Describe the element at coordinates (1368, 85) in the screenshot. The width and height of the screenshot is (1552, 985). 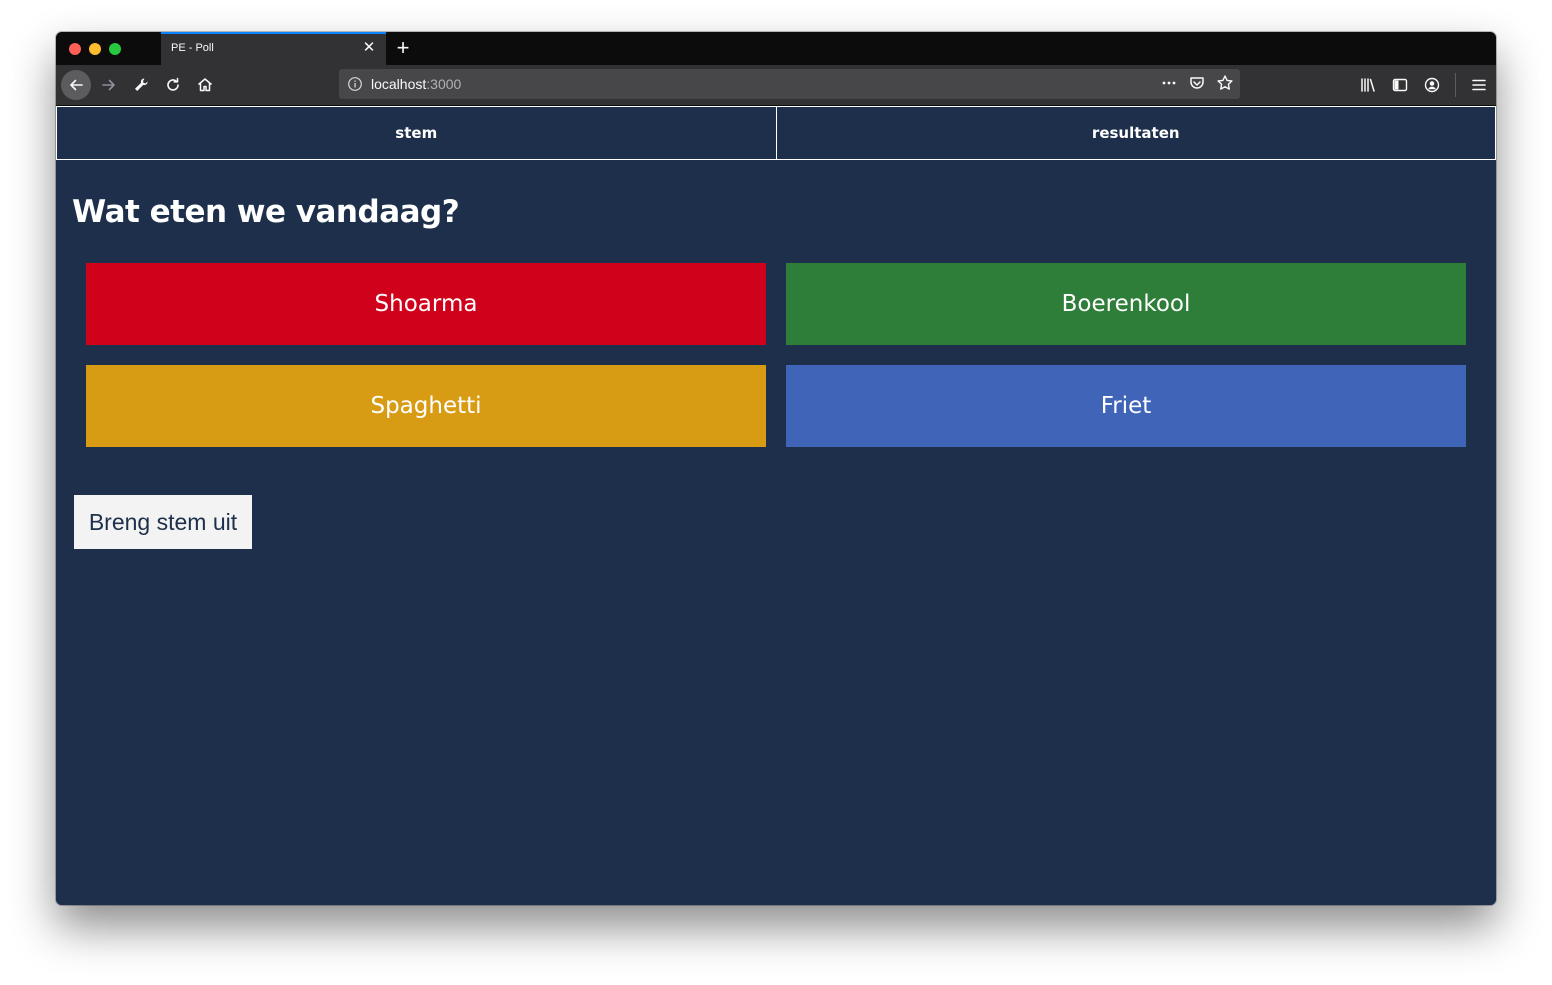
I see `library-icon` at that location.